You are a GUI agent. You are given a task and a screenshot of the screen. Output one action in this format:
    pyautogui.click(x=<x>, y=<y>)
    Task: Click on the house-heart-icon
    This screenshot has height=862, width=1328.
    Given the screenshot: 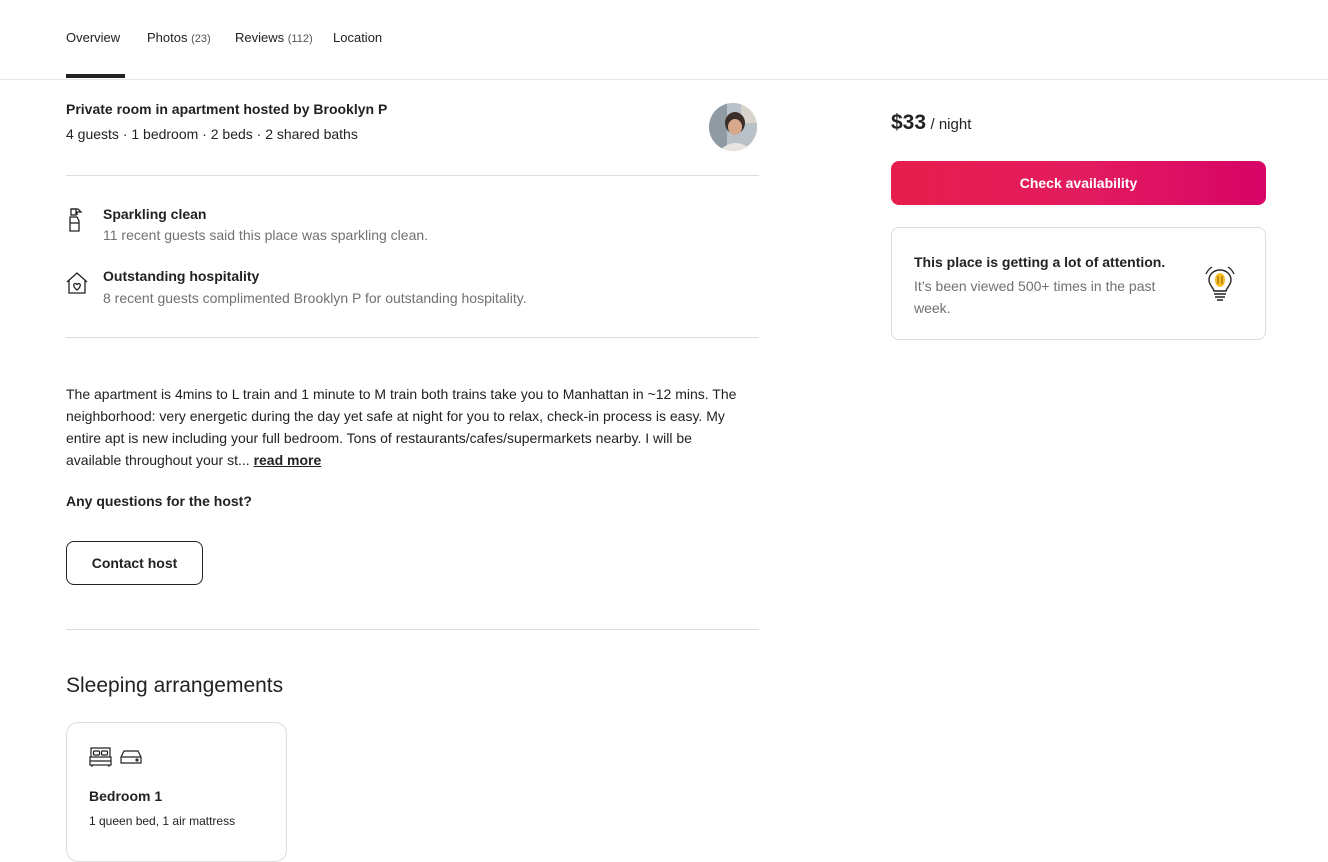 What is the action you would take?
    pyautogui.click(x=76, y=283)
    